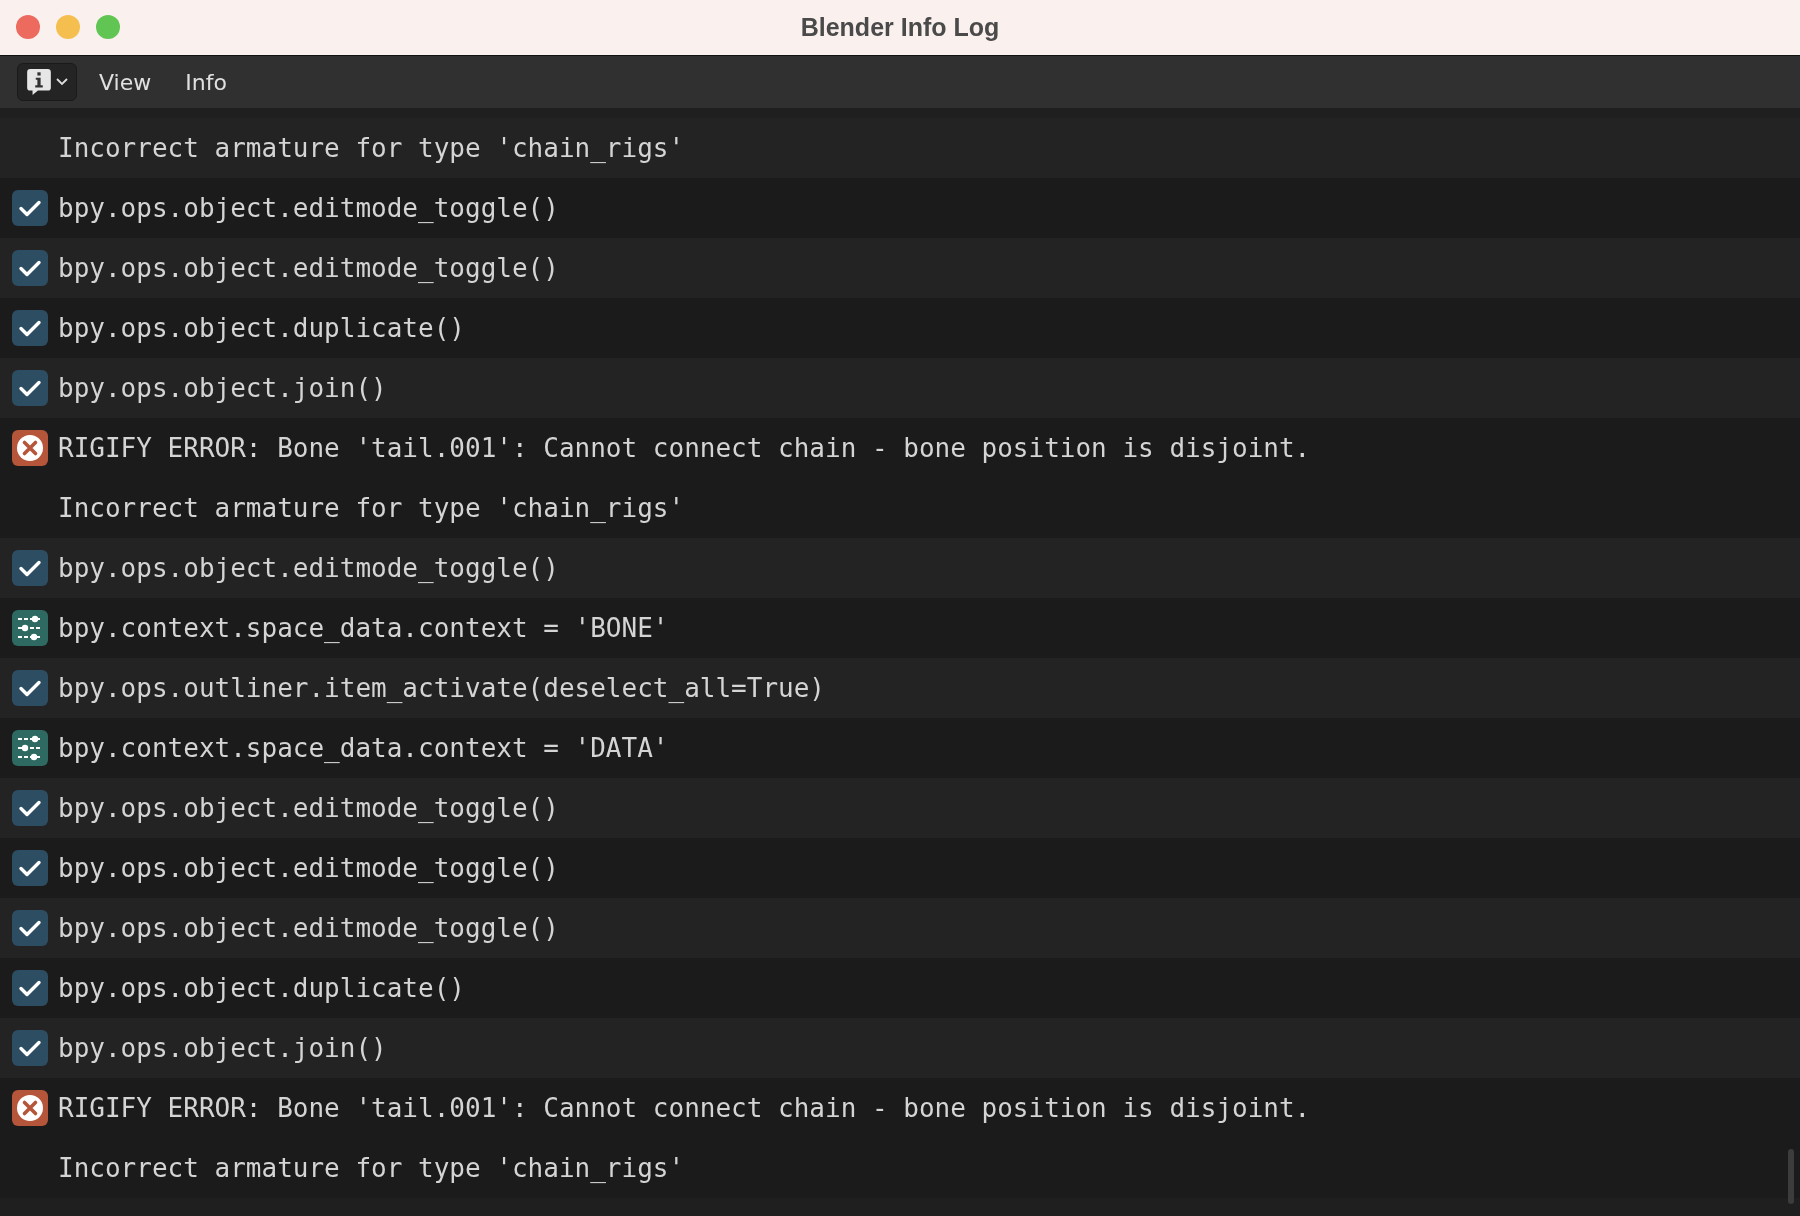  I want to click on log-message: bpy.context.space_data.context = 'BONE', so click(363, 628).